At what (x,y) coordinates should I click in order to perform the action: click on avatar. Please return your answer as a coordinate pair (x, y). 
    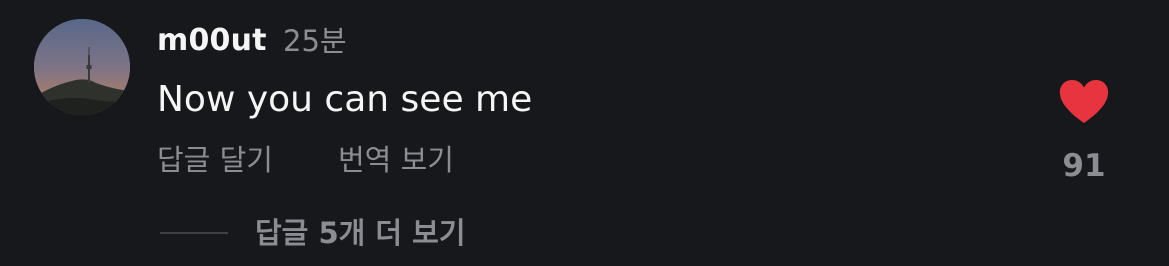
    Looking at the image, I should click on (82, 67).